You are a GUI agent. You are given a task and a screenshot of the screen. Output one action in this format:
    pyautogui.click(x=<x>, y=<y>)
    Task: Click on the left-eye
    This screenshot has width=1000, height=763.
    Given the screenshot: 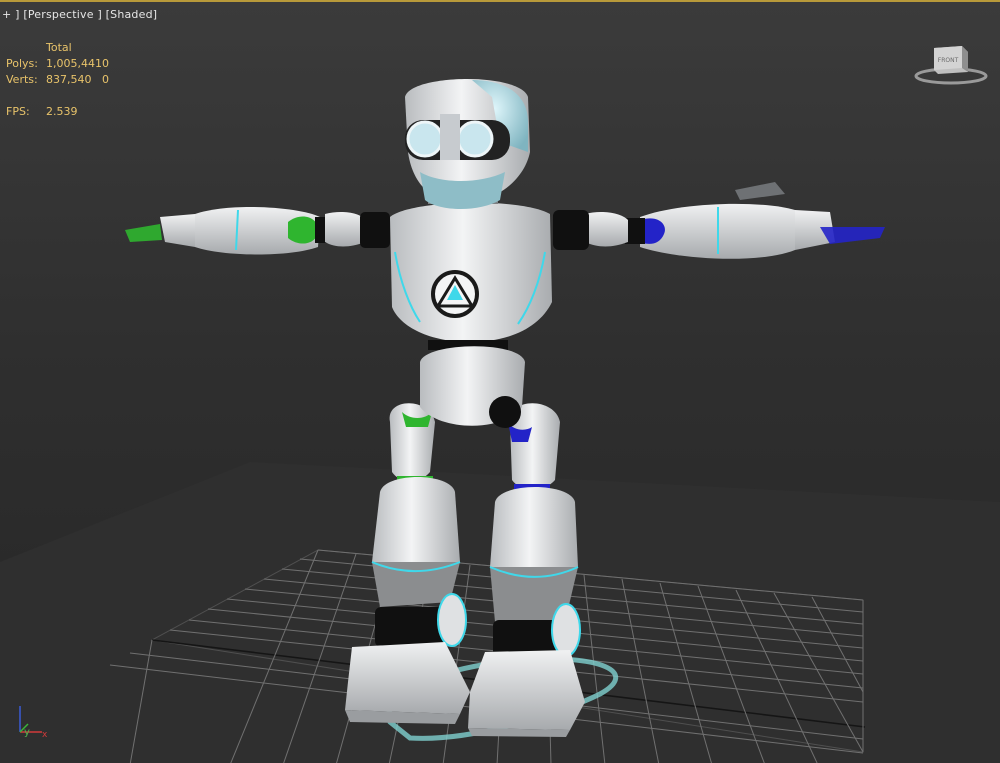 What is the action you would take?
    pyautogui.click(x=425, y=139)
    